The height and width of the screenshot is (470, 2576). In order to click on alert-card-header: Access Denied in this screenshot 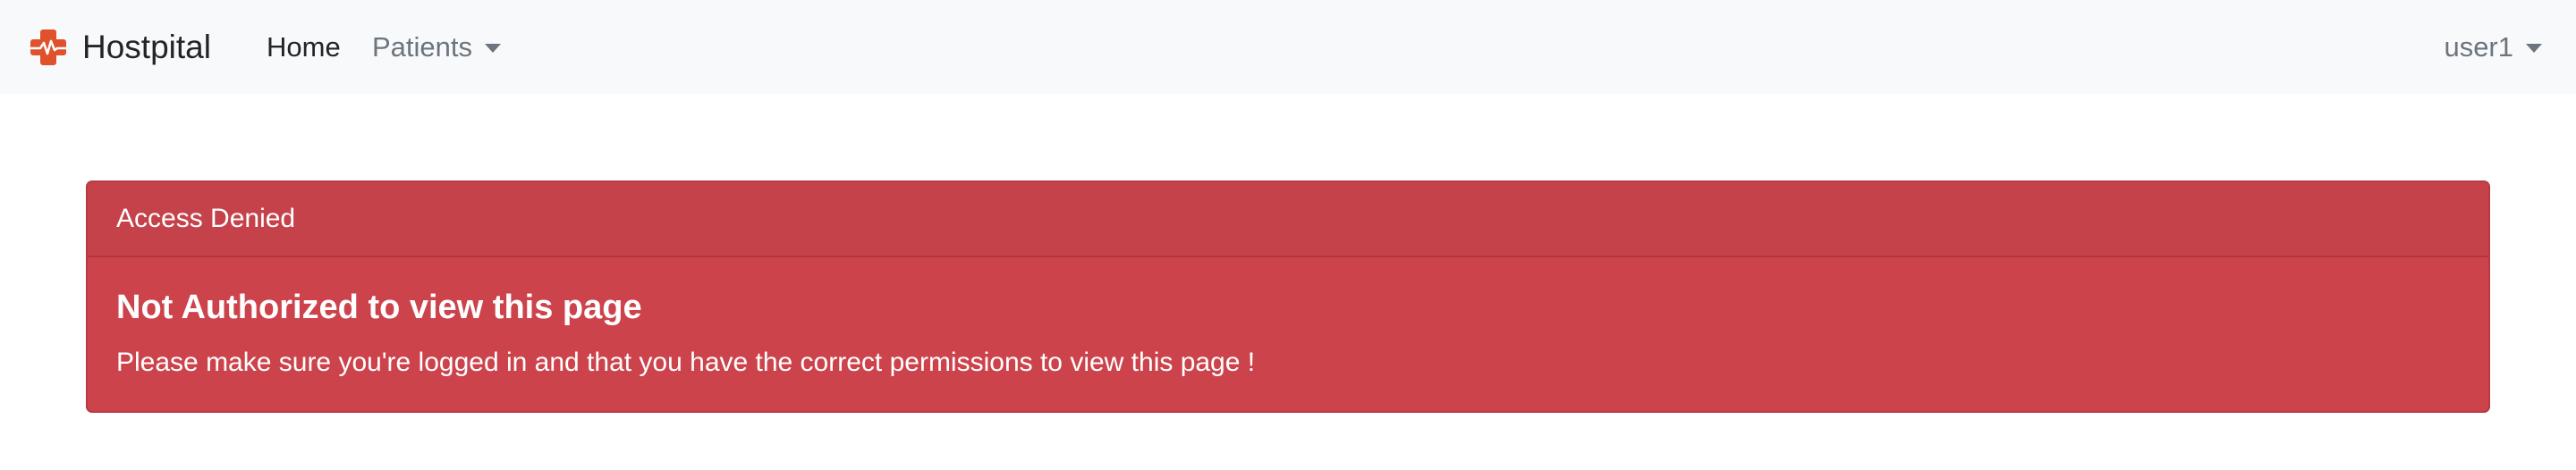, I will do `click(1288, 219)`.